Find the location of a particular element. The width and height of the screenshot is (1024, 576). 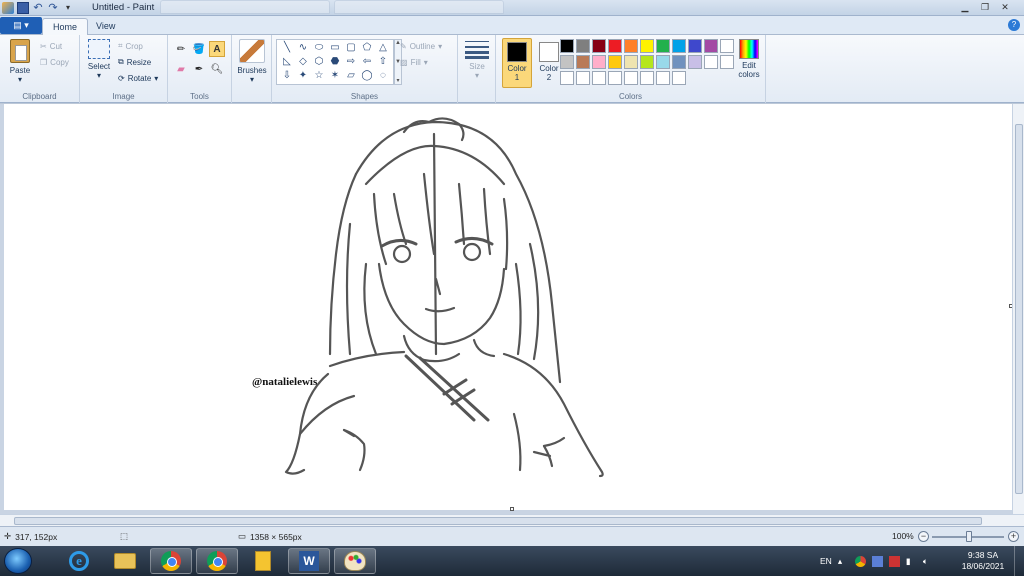

size-button: Size ▾ is located at coordinates (477, 59).